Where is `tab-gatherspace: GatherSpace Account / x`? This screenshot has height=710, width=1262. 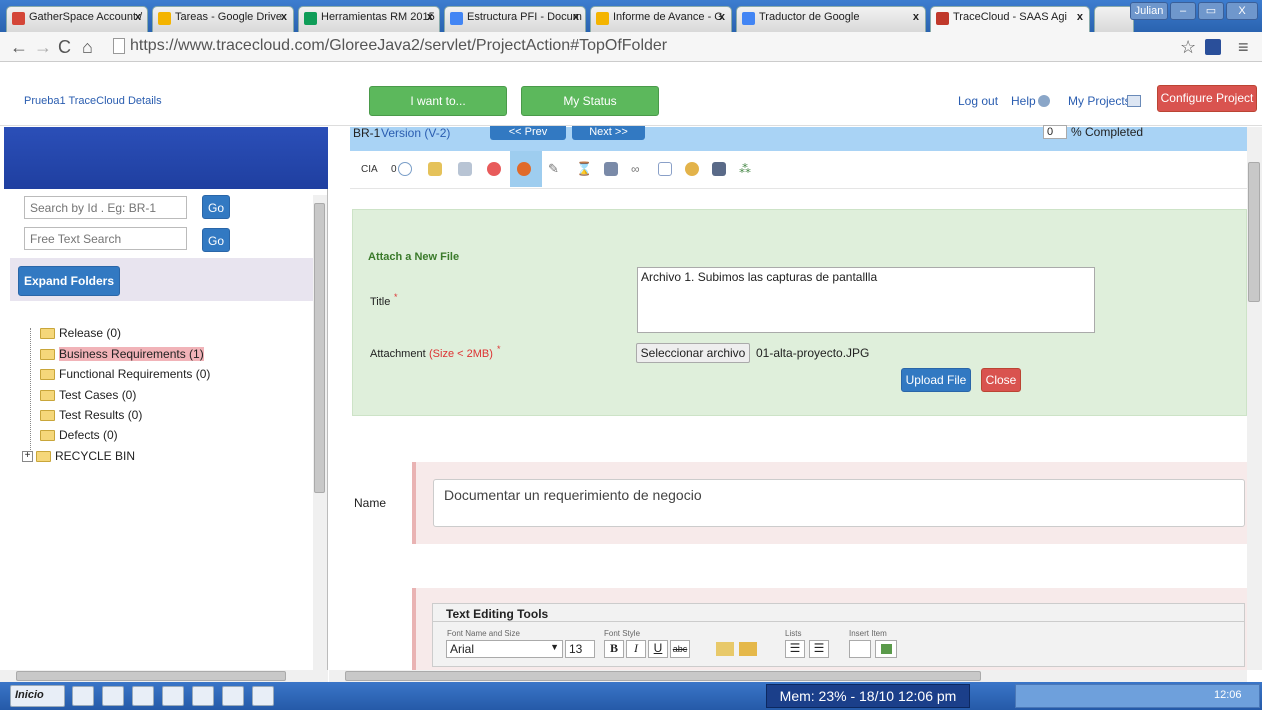 tab-gatherspace: GatherSpace Account / x is located at coordinates (77, 19).